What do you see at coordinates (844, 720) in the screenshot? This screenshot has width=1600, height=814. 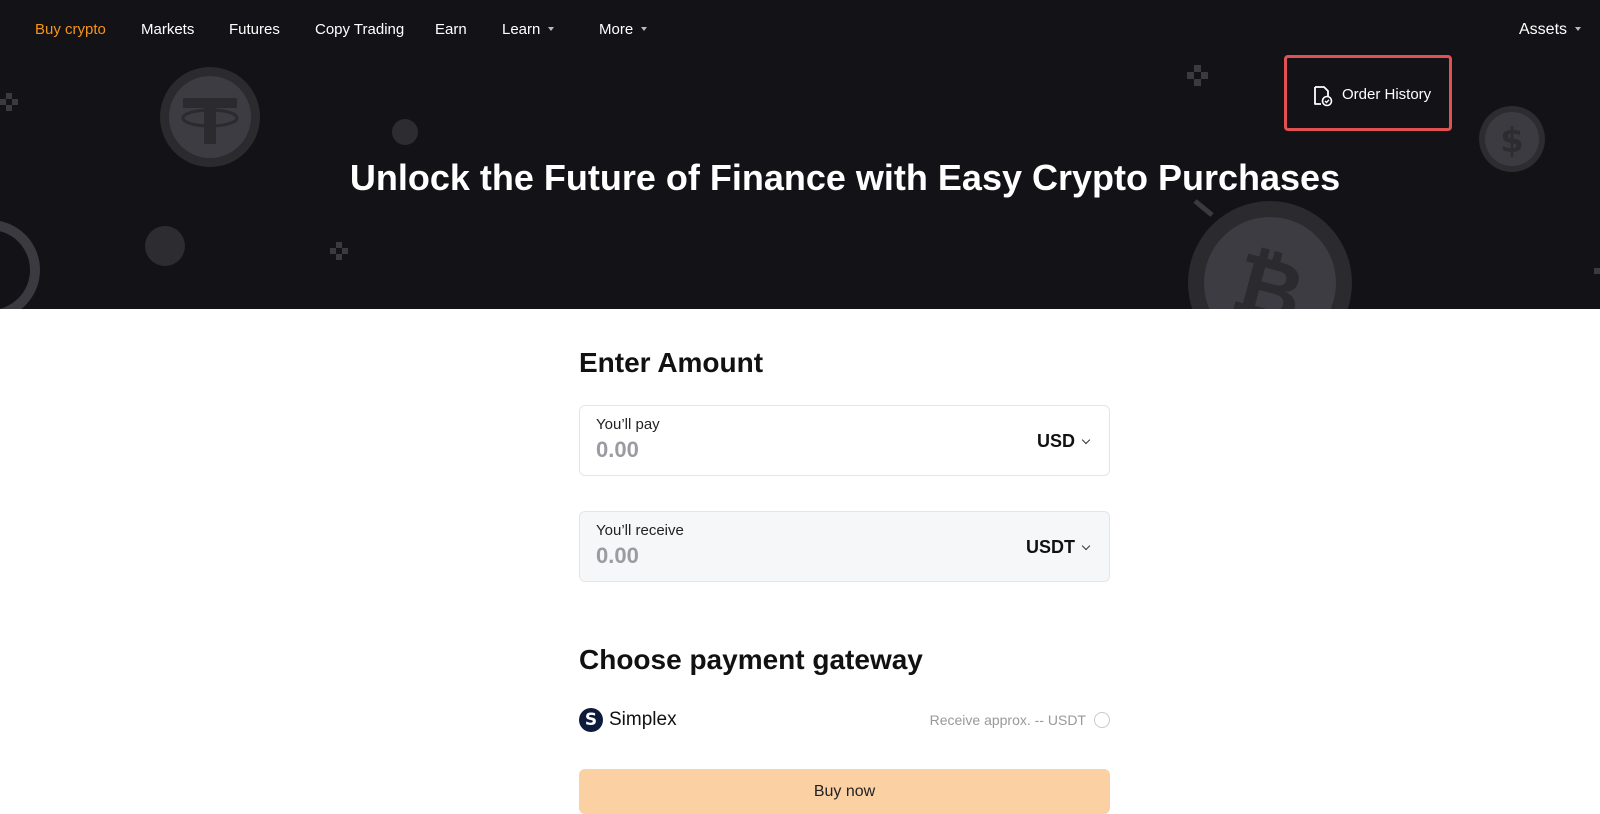 I see `gateway-option-simplex: S Simplex Receive approx. -- USDT` at bounding box center [844, 720].